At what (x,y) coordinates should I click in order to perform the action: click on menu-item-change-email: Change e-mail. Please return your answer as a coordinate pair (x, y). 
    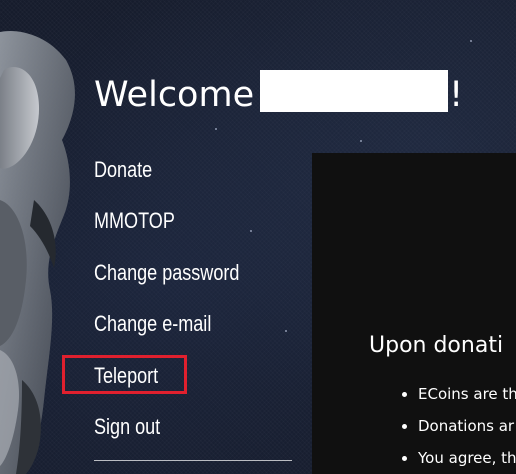
    Looking at the image, I should click on (152, 324).